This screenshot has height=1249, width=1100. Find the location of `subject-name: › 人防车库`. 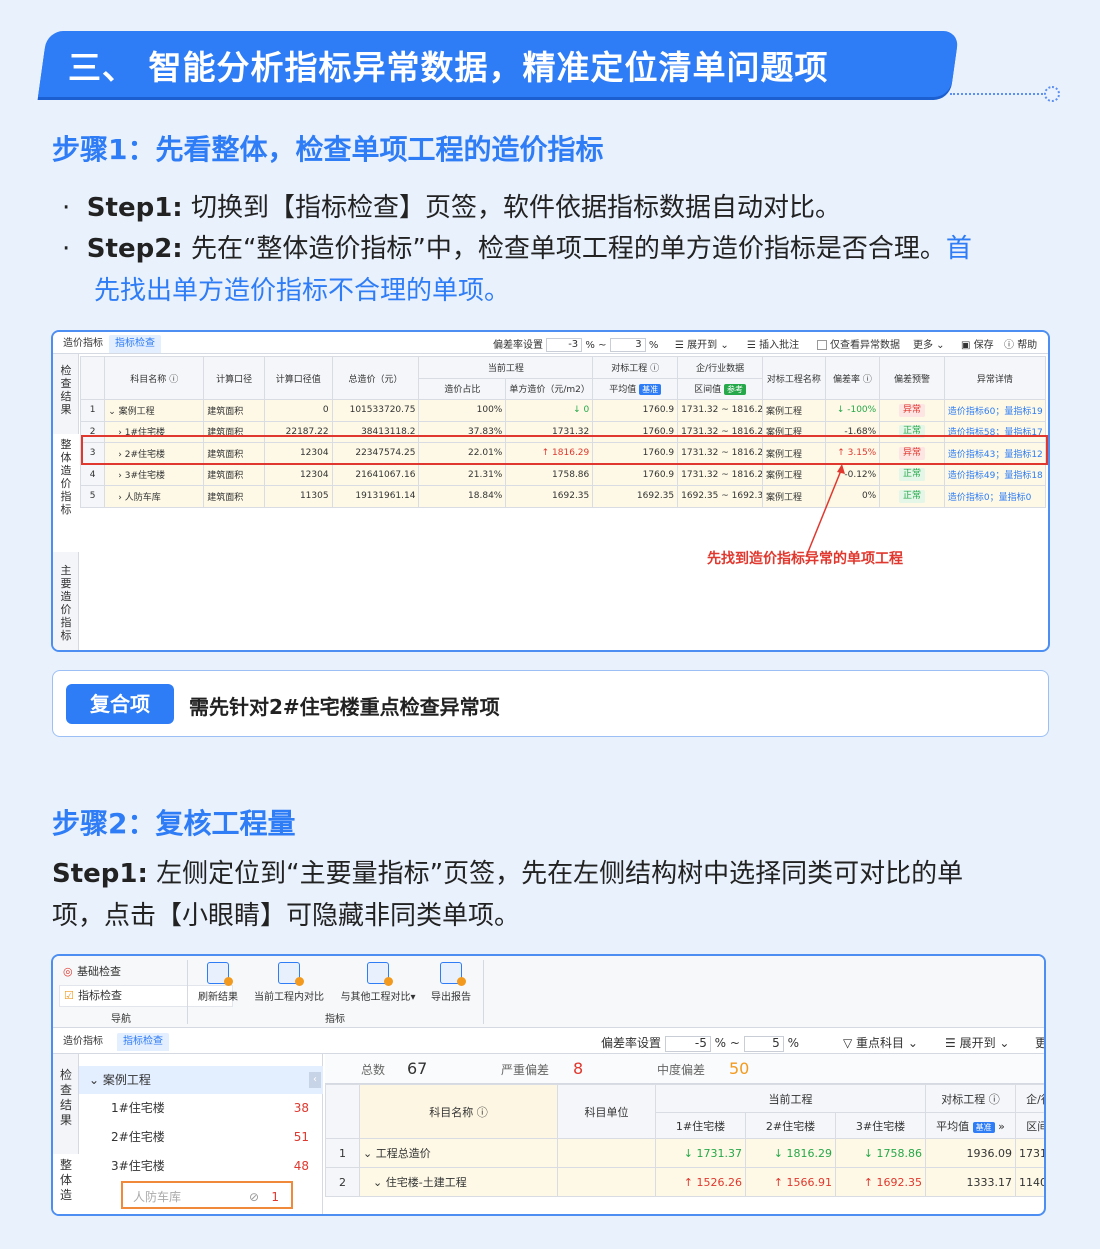

subject-name: › 人防车库 is located at coordinates (154, 496).